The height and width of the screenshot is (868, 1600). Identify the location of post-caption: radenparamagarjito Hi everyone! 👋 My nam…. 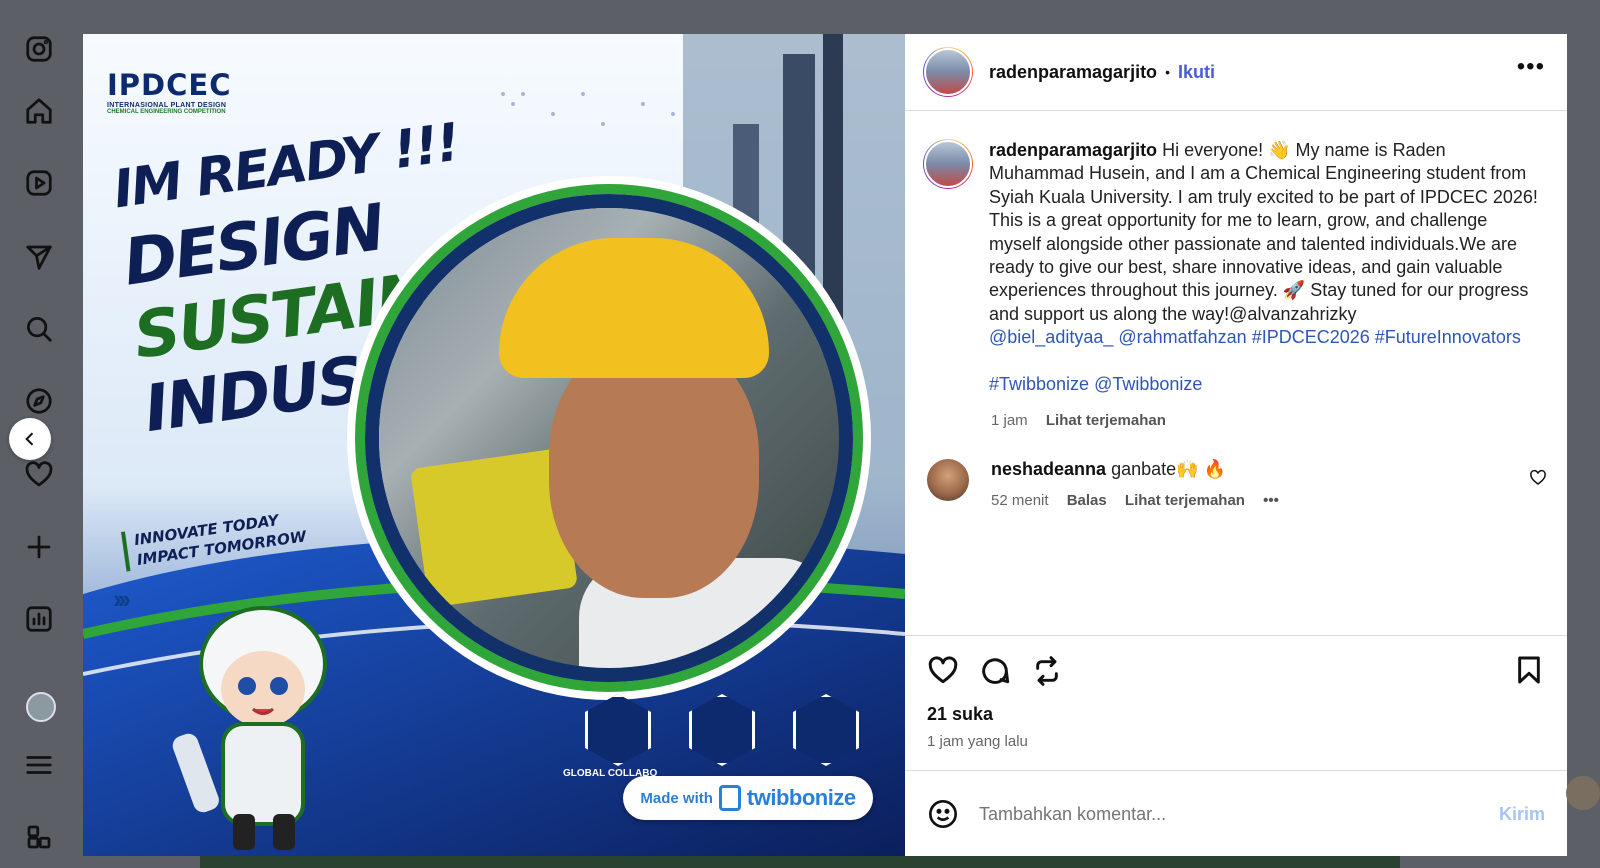
(1236, 267).